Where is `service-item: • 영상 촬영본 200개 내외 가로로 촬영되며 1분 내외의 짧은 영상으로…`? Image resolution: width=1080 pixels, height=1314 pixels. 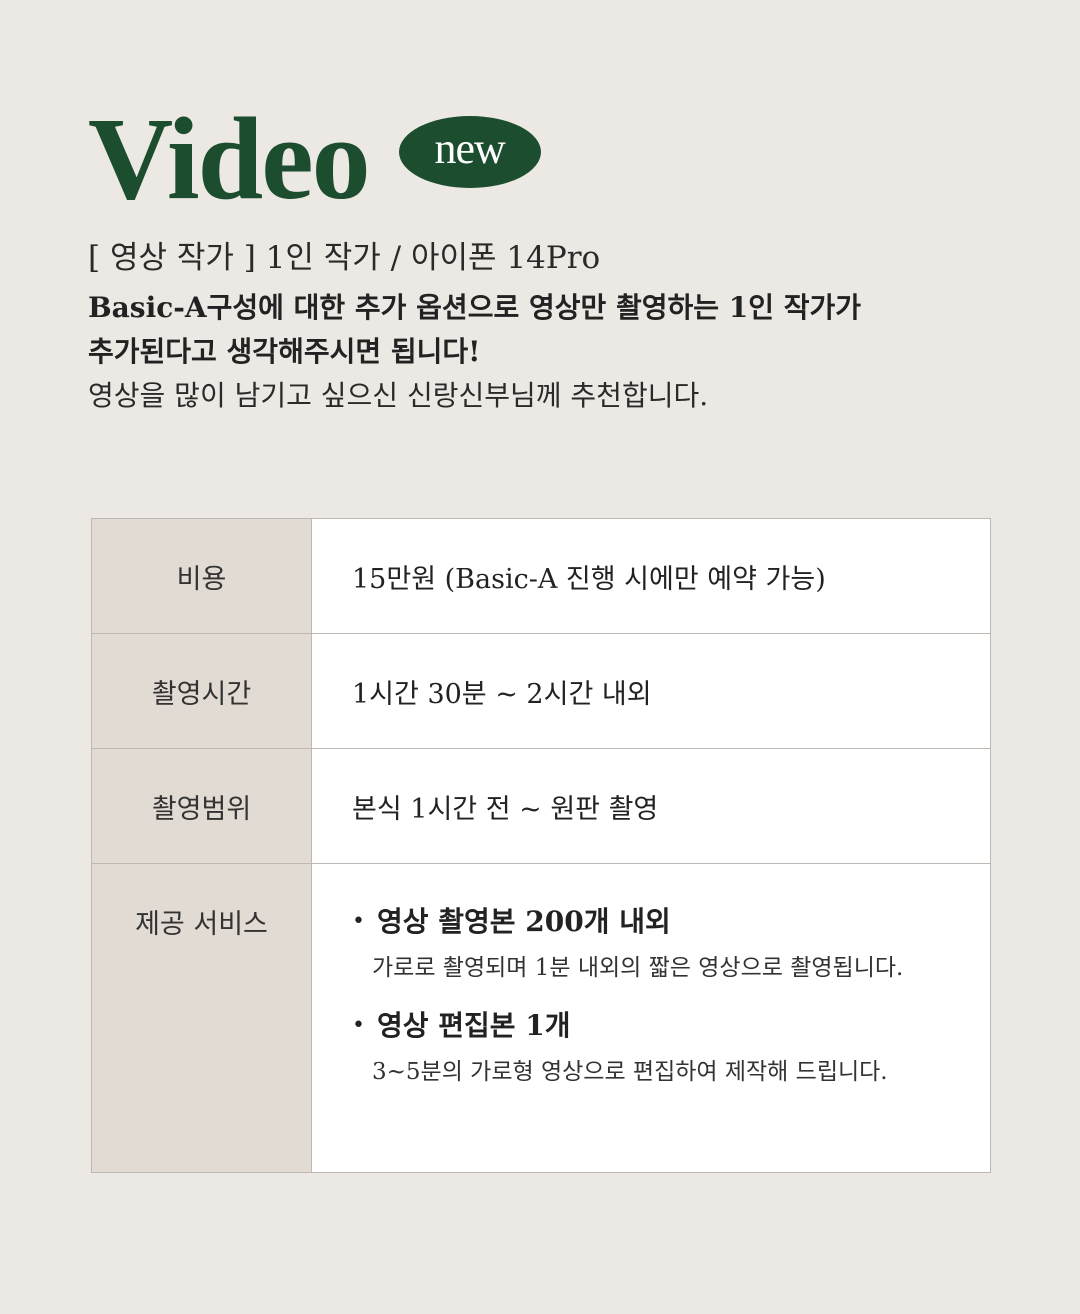 service-item: • 영상 촬영본 200개 내외 가로로 촬영되며 1분 내외의 짧은 영상으로… is located at coordinates (627, 943).